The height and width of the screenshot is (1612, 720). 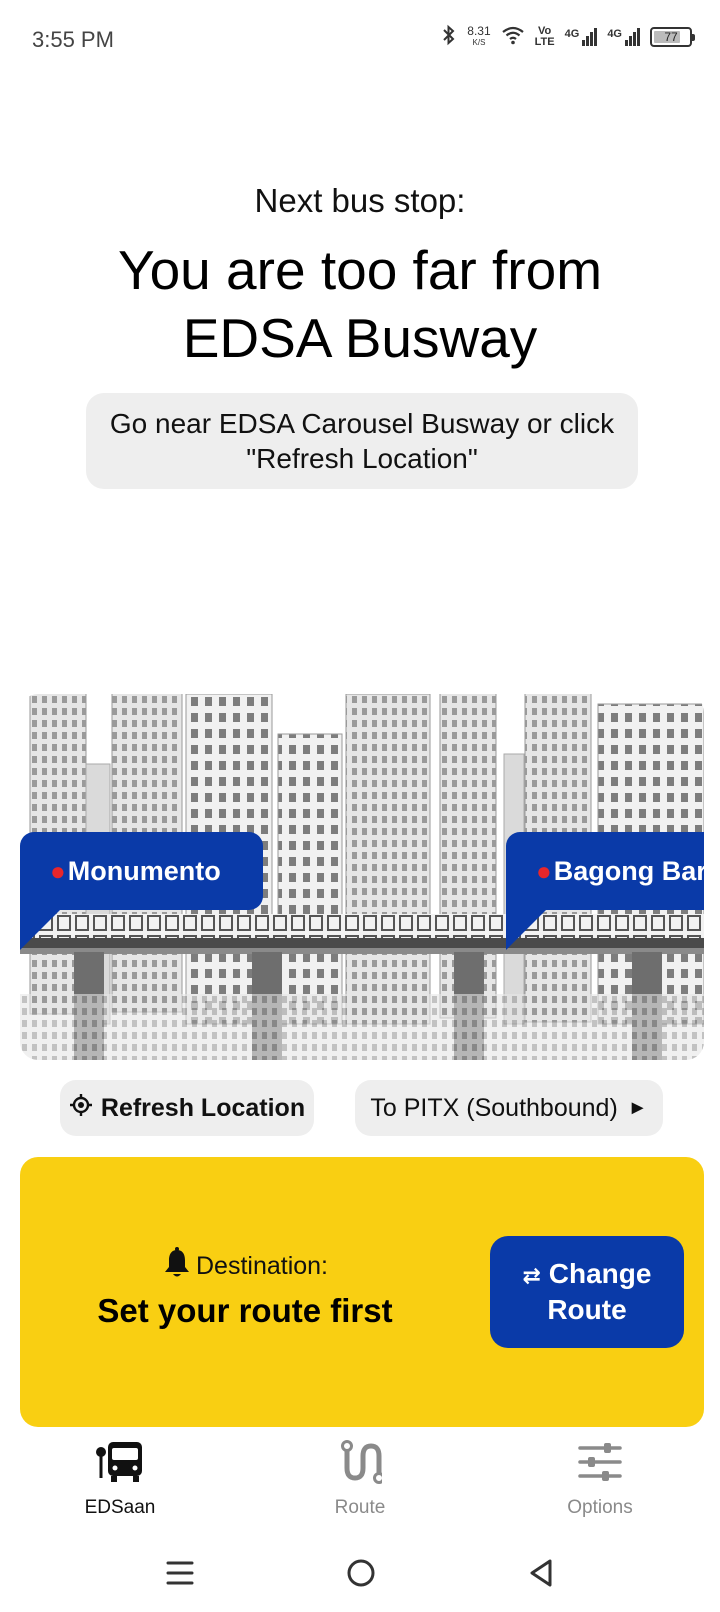 I want to click on status-icons: 8.31 K/S Vo LTE 4G 4G 77, so click(x=568, y=36).